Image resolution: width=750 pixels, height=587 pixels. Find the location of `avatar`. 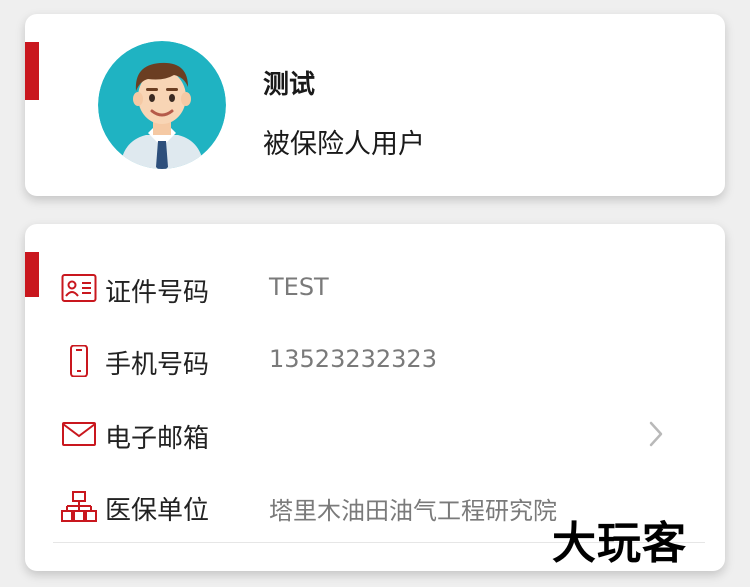

avatar is located at coordinates (162, 105).